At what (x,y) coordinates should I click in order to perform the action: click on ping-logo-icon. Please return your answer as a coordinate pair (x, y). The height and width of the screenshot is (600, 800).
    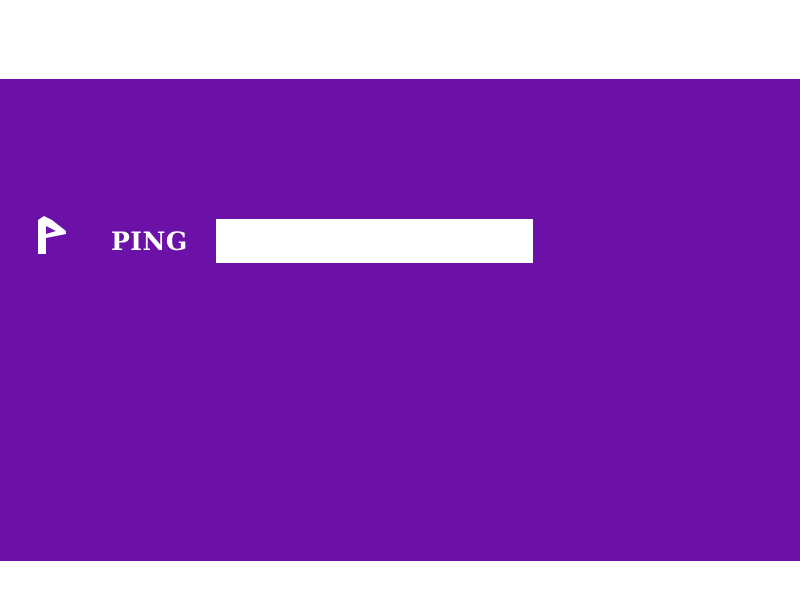
    Looking at the image, I should click on (52, 236).